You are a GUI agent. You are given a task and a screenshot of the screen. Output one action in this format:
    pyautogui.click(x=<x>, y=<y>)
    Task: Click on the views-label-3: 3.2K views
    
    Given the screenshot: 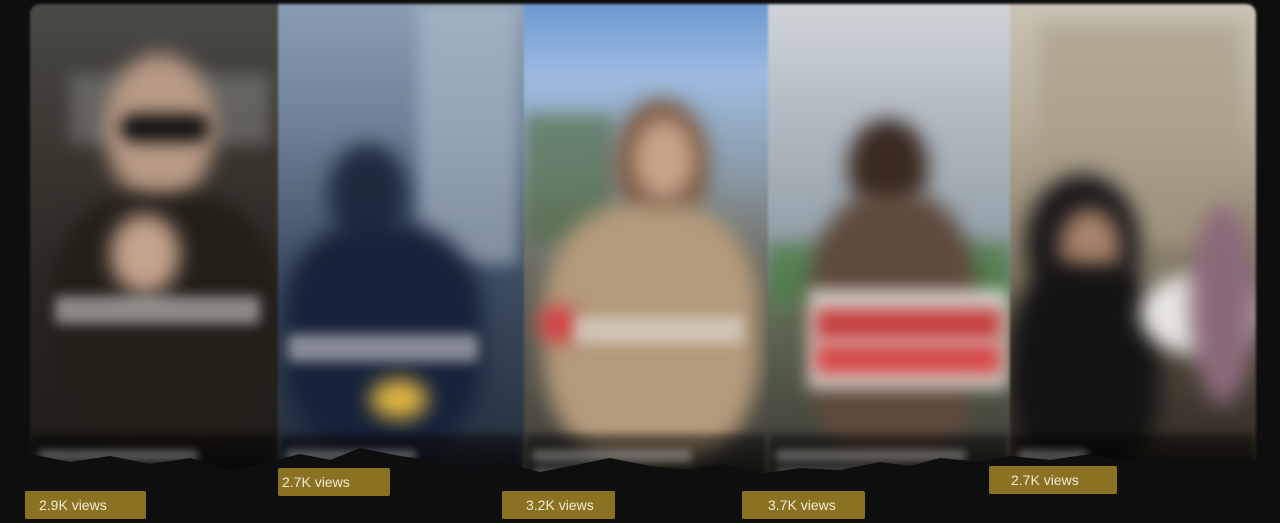 What is the action you would take?
    pyautogui.click(x=558, y=505)
    